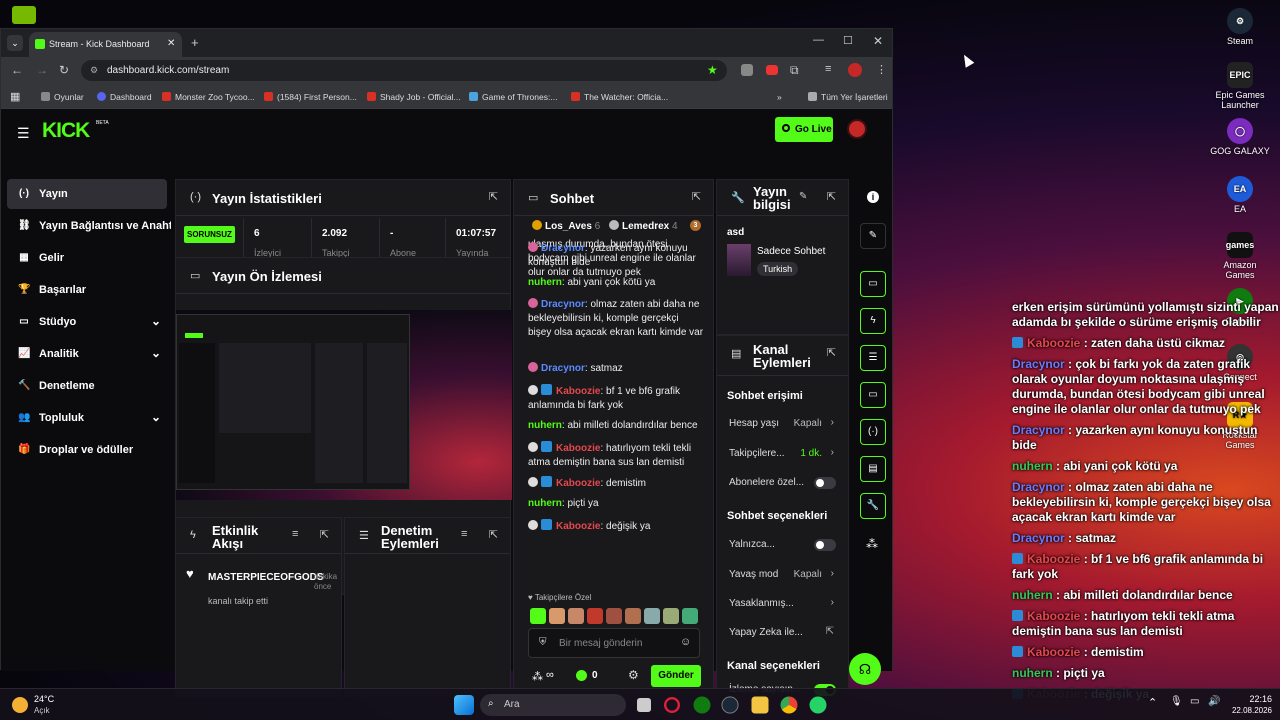 This screenshot has height=720, width=1280. I want to click on apps-grid-icon: ▦, so click(15, 96).